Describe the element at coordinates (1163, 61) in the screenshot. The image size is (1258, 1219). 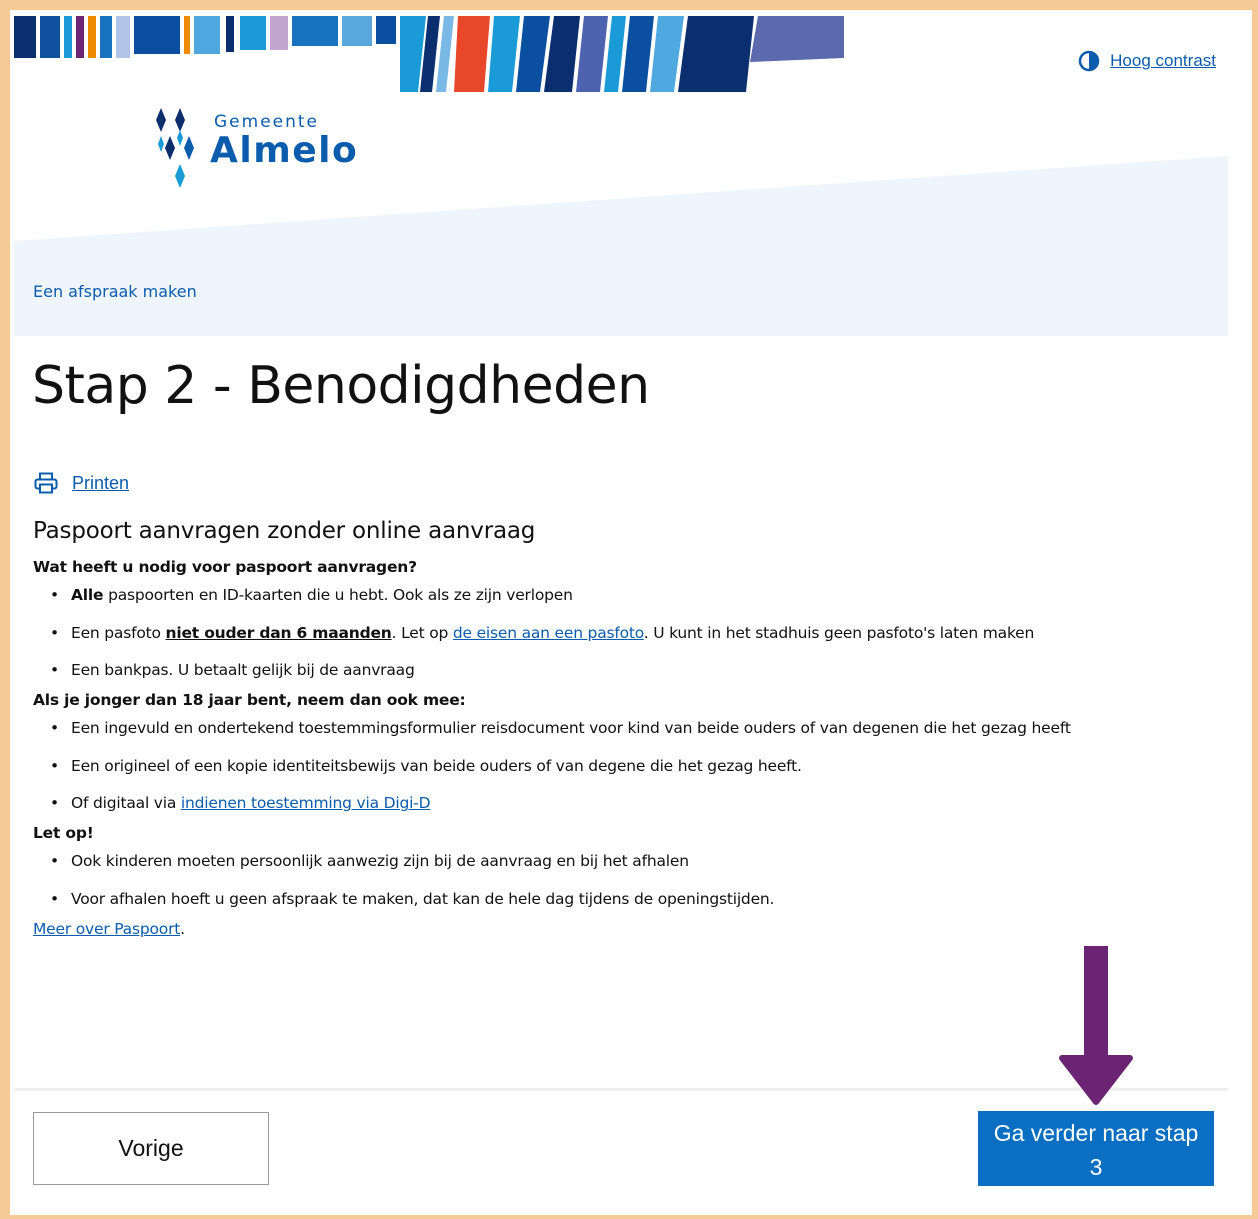
I see `high-contrast-link: Hoog contrast` at that location.